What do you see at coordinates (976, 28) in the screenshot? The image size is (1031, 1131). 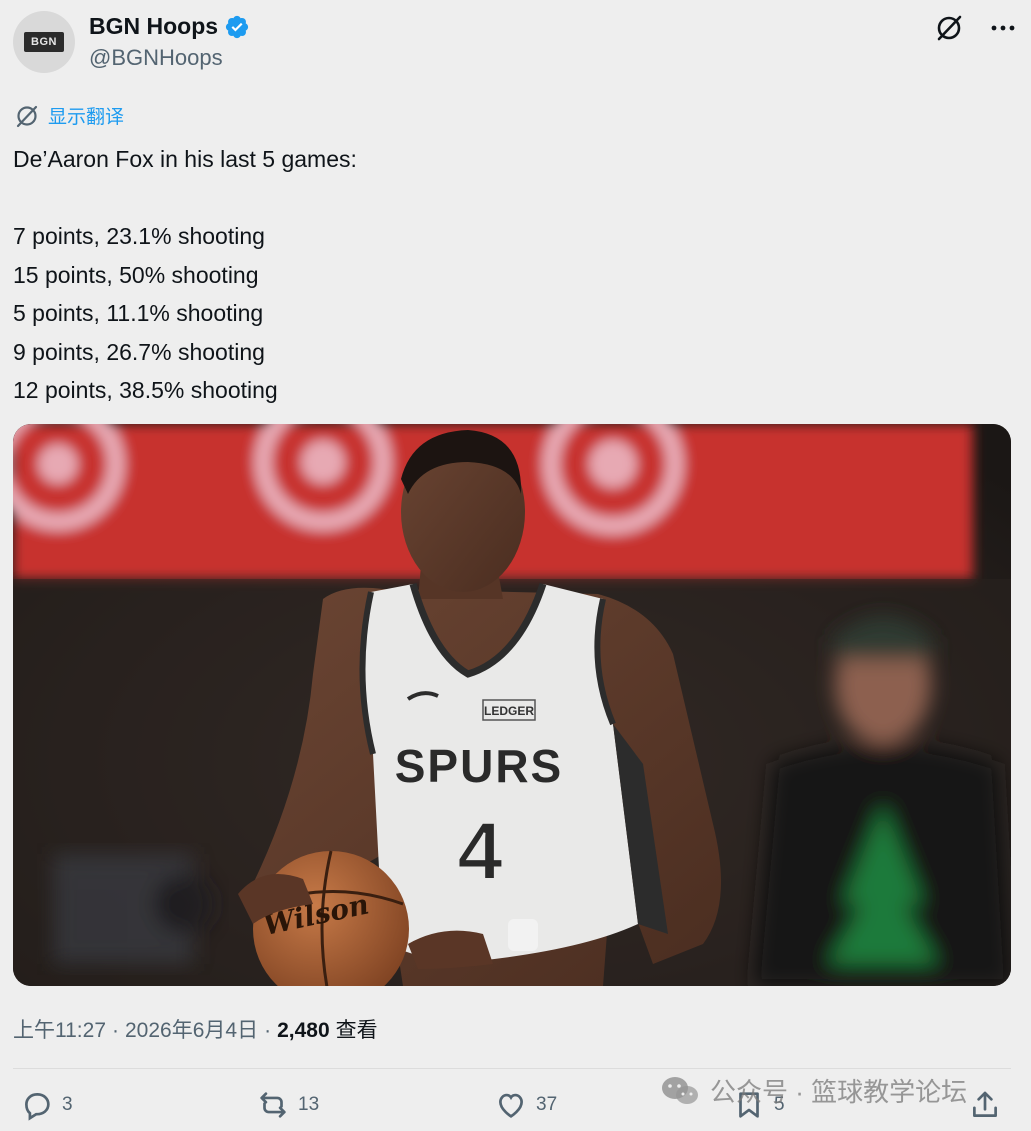 I see `header-actions` at bounding box center [976, 28].